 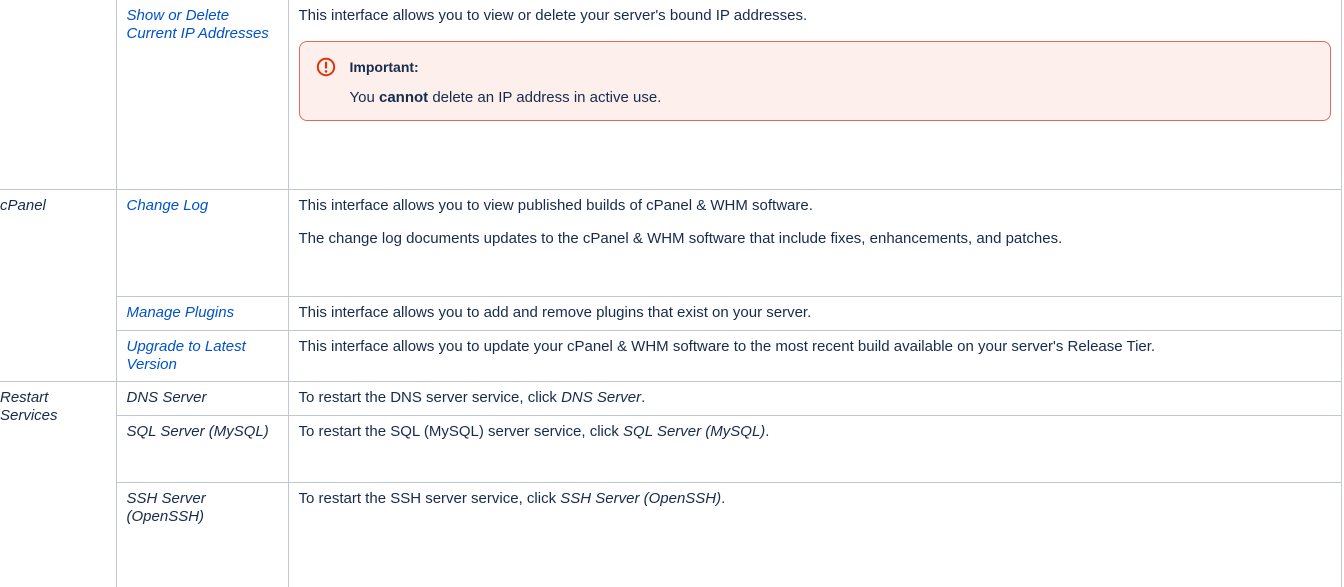 What do you see at coordinates (364, 97) in the screenshot?
I see `callout-body-start: You` at bounding box center [364, 97].